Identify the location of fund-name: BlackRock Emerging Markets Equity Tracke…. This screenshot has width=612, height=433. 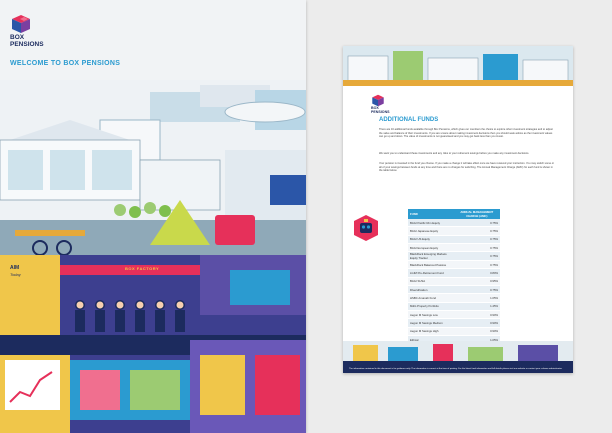
(431, 256).